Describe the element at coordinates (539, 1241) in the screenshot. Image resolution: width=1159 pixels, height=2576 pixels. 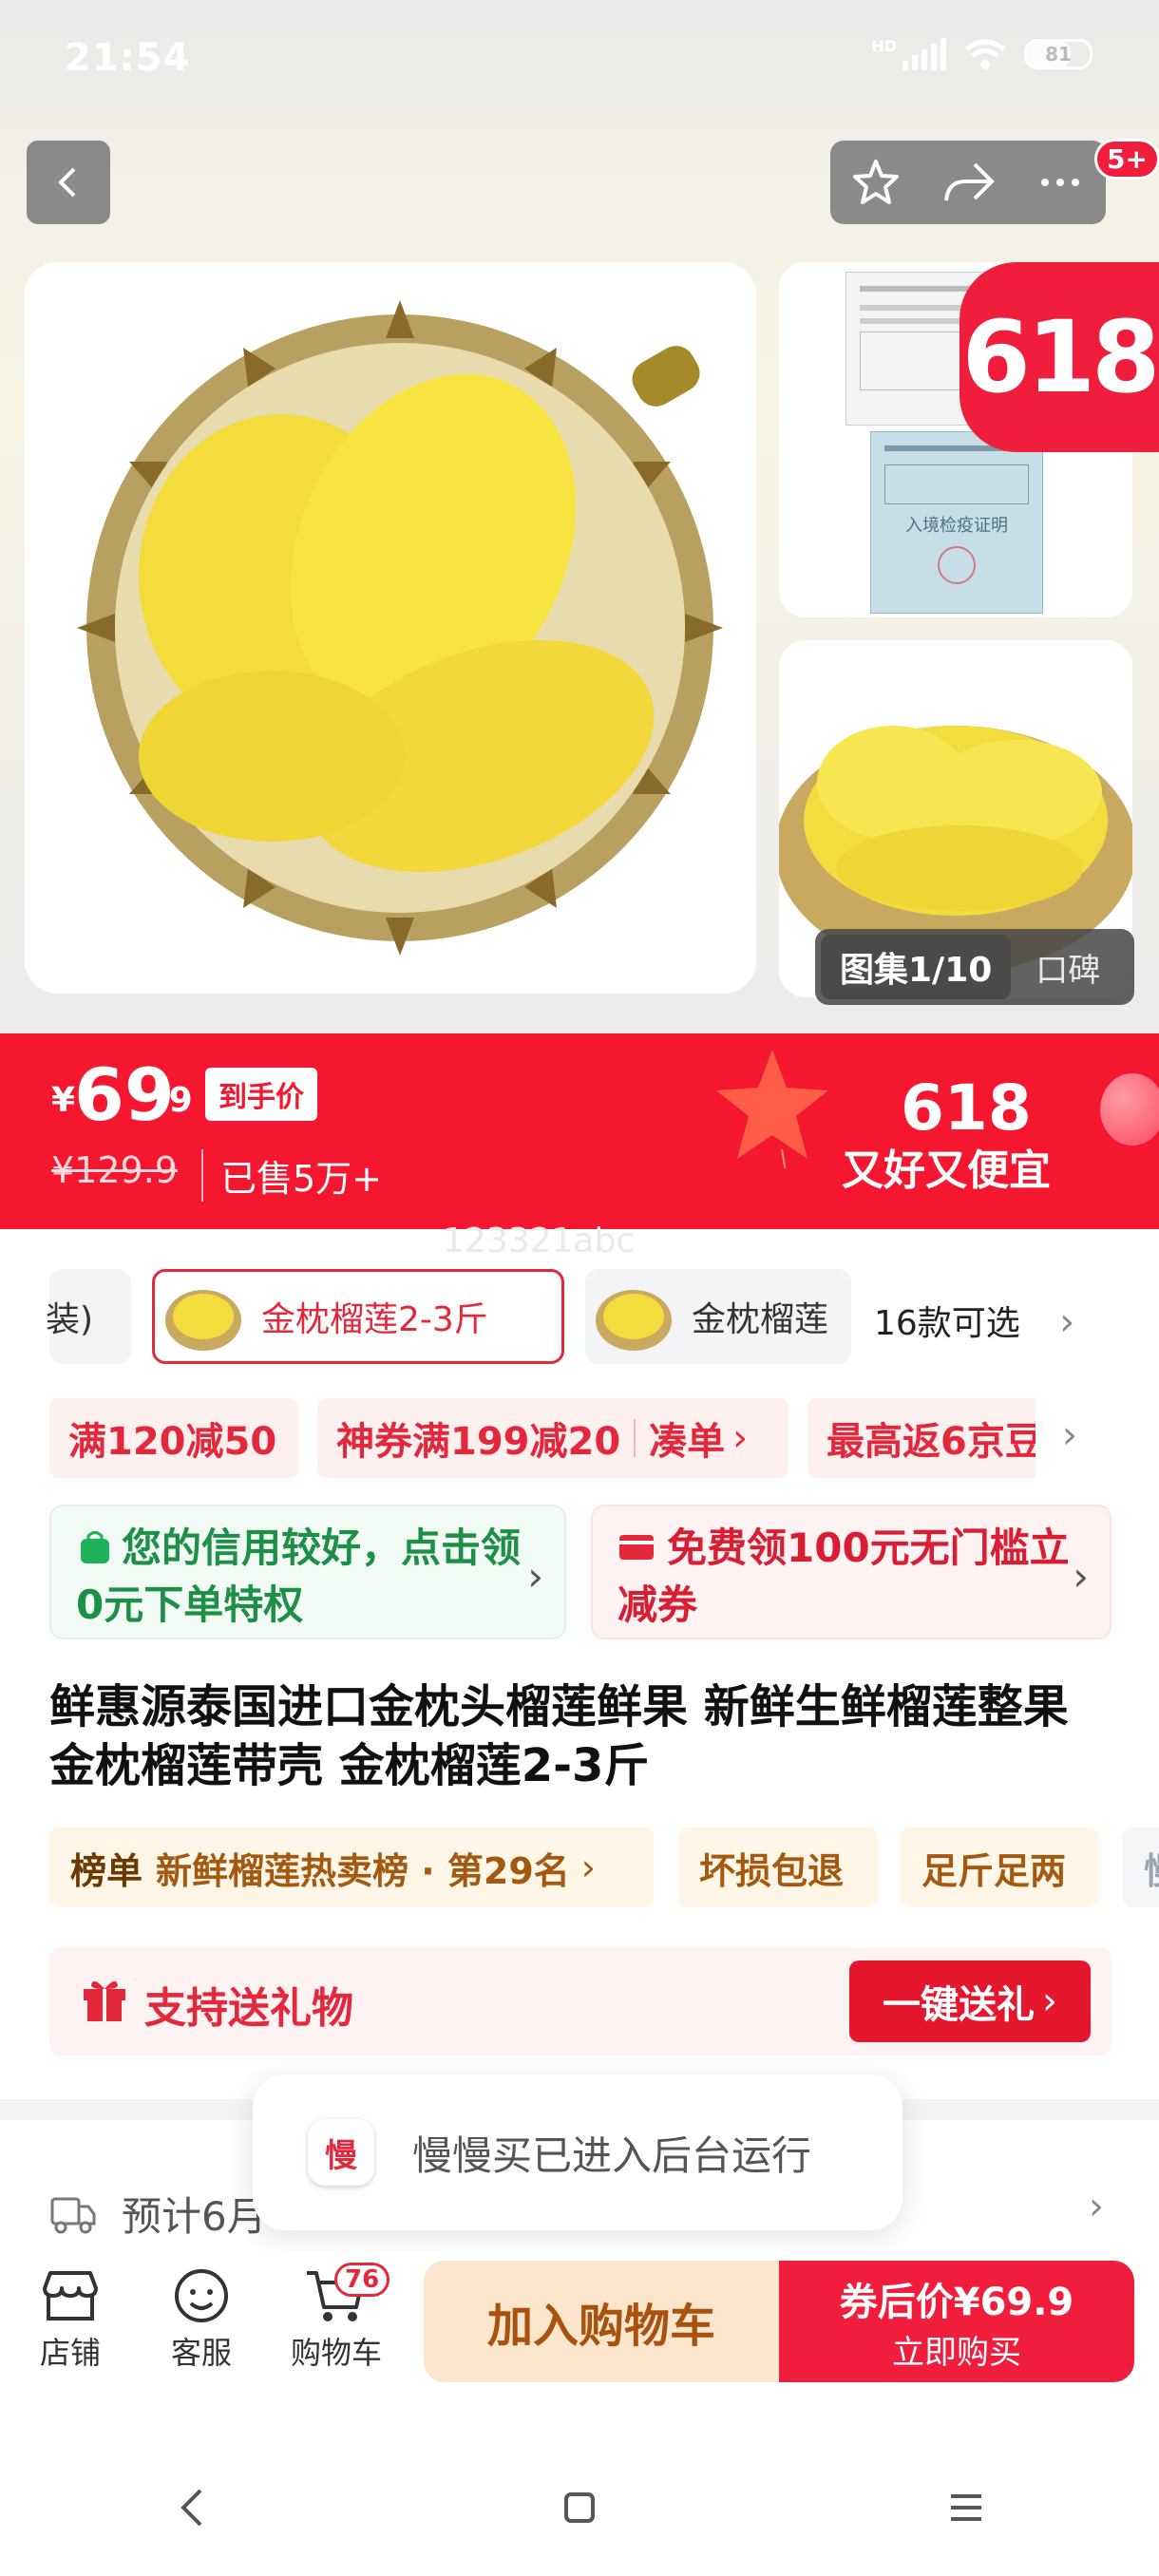
I see `watermark: 123321abc` at that location.